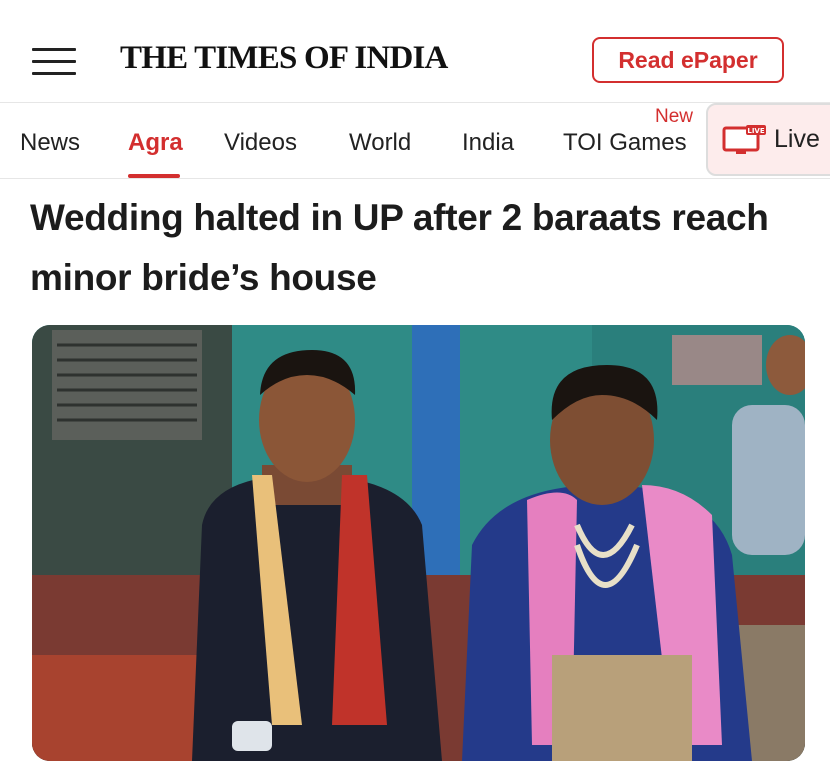 Image resolution: width=830 pixels, height=768 pixels. I want to click on site-logo: THE TIMES OF INDIA, so click(284, 58).